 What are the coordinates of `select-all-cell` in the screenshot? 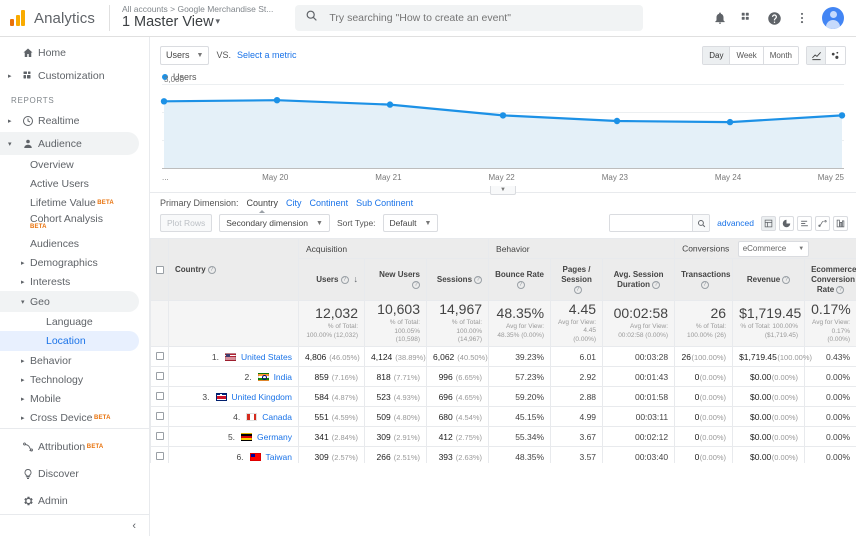 It's located at (159, 269).